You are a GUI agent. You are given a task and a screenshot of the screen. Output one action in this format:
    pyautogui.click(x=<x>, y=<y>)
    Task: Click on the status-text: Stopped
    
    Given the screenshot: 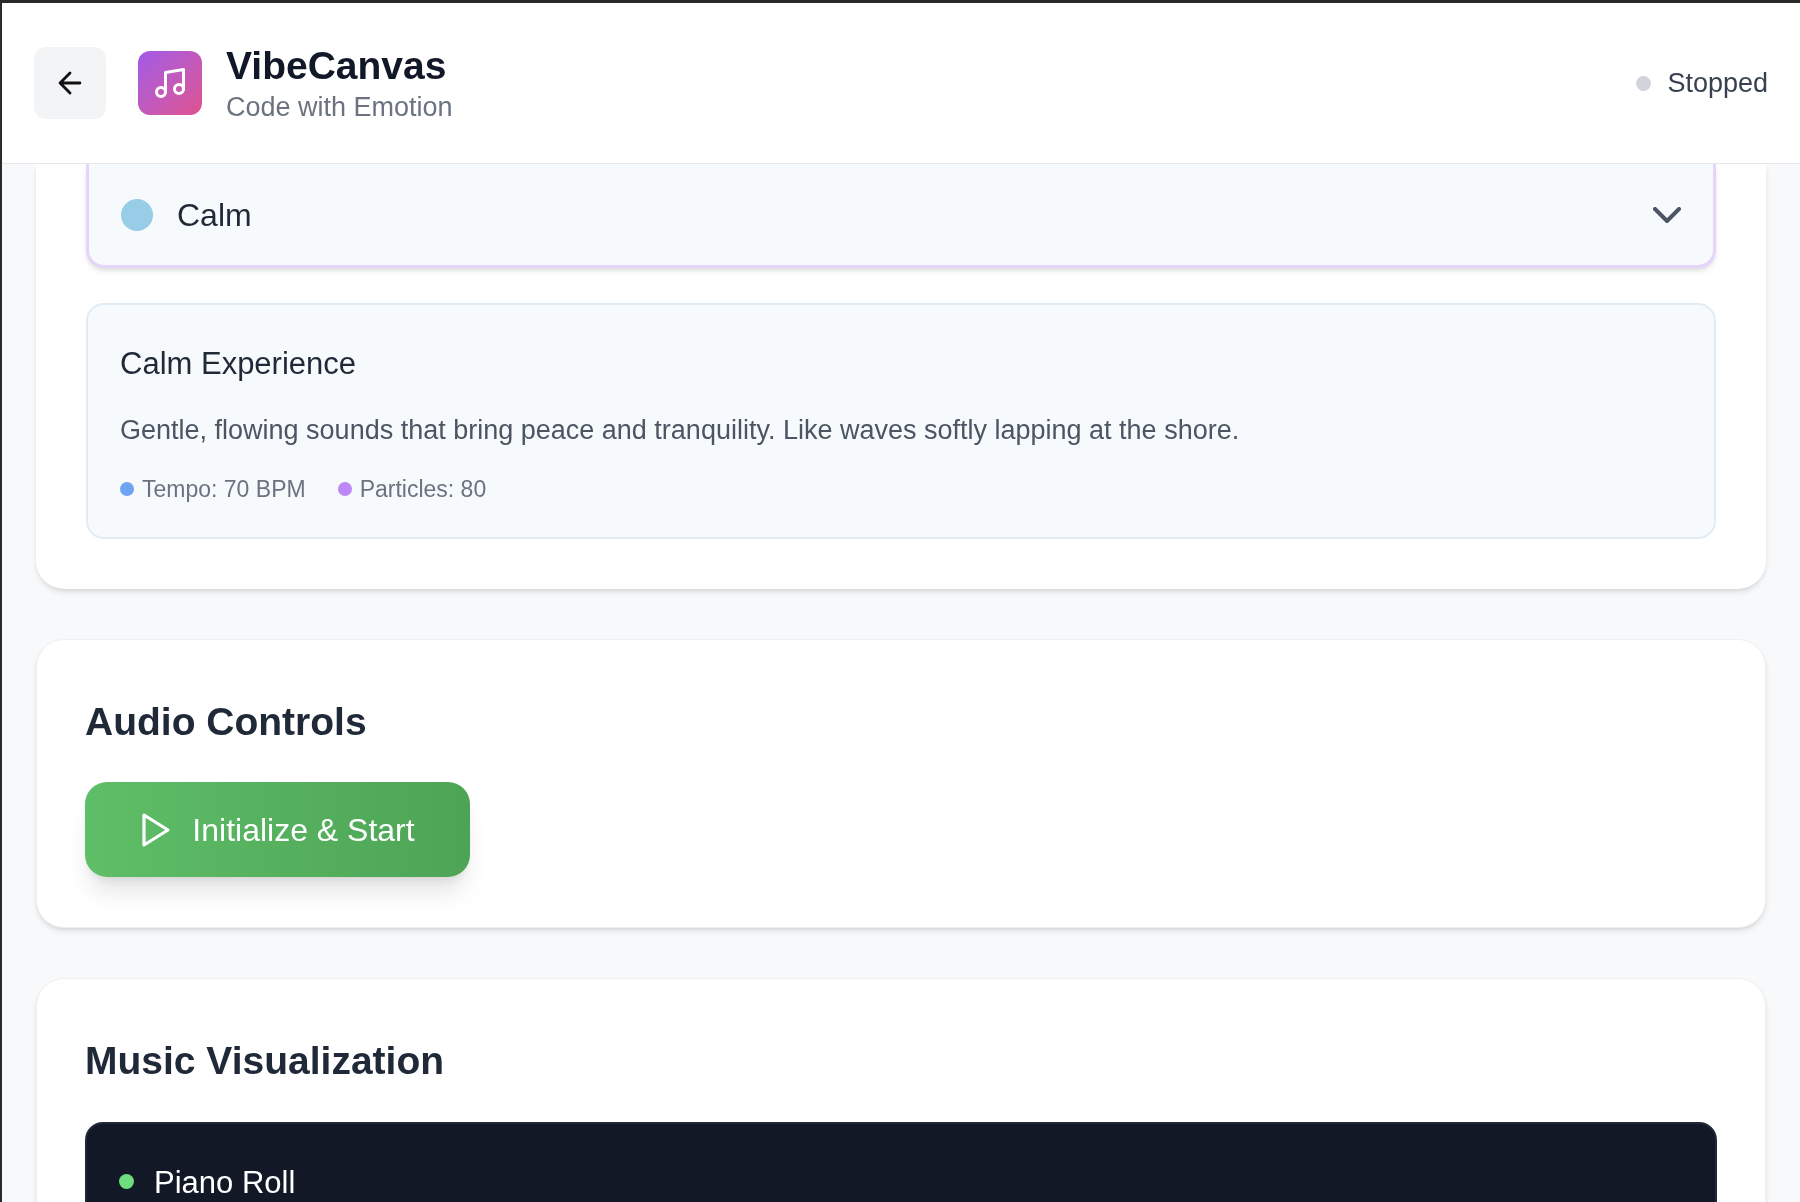 What is the action you would take?
    pyautogui.click(x=1717, y=83)
    